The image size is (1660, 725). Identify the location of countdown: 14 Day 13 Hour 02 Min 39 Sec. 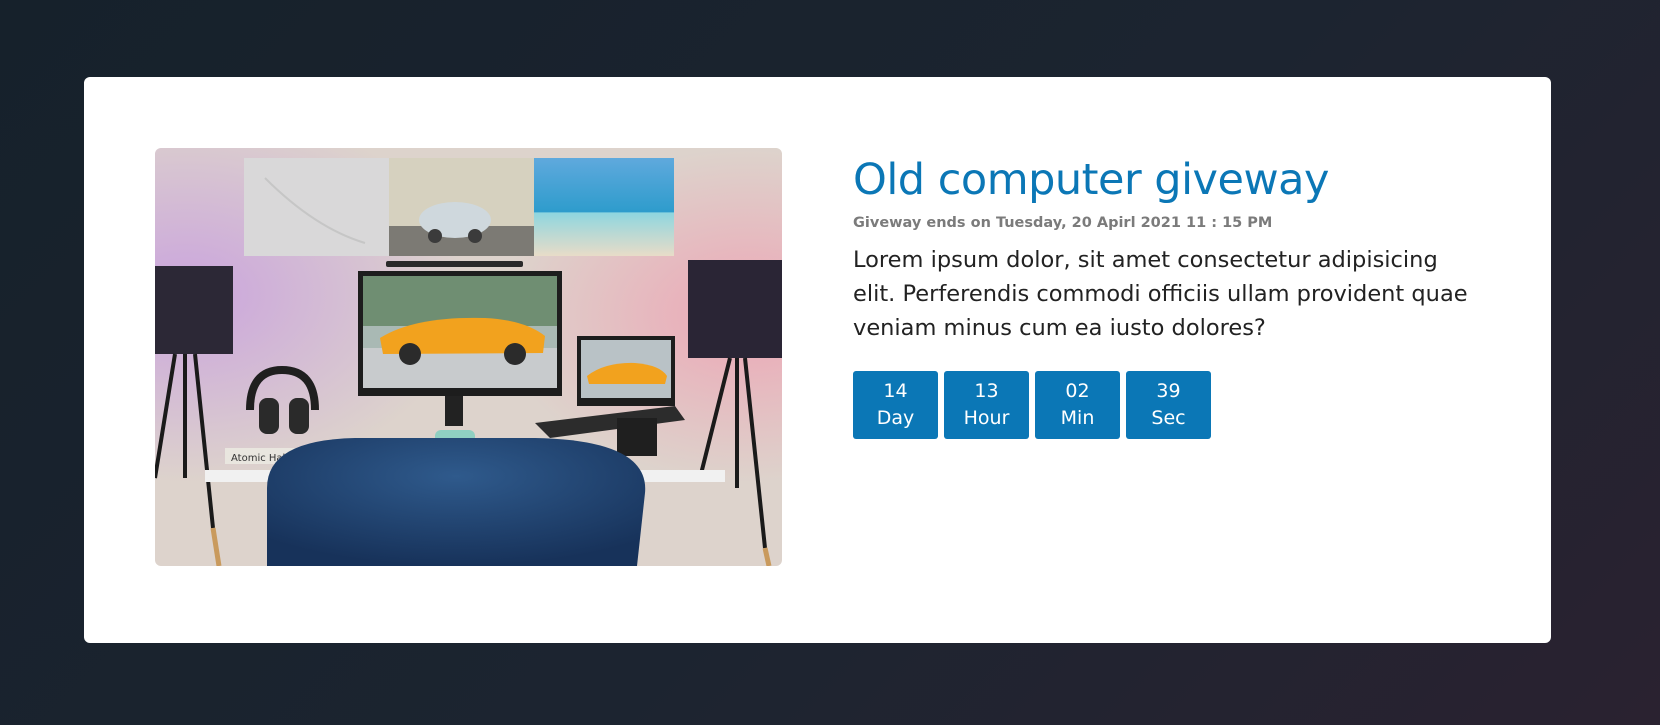
(1173, 405).